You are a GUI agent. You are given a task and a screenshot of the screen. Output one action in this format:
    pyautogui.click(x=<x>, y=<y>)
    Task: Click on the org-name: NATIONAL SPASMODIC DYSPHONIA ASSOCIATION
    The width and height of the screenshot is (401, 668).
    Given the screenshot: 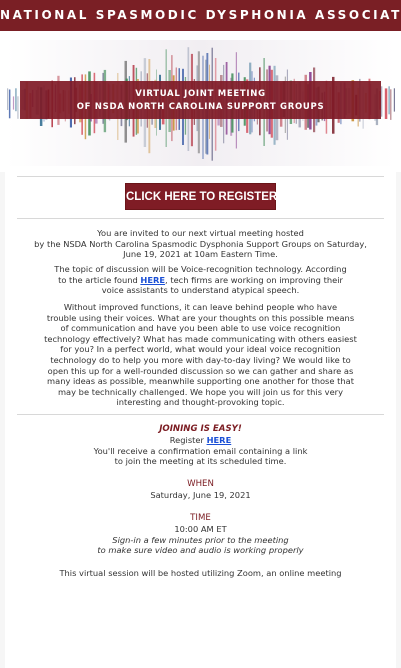 What is the action you would take?
    pyautogui.click(x=200, y=15)
    